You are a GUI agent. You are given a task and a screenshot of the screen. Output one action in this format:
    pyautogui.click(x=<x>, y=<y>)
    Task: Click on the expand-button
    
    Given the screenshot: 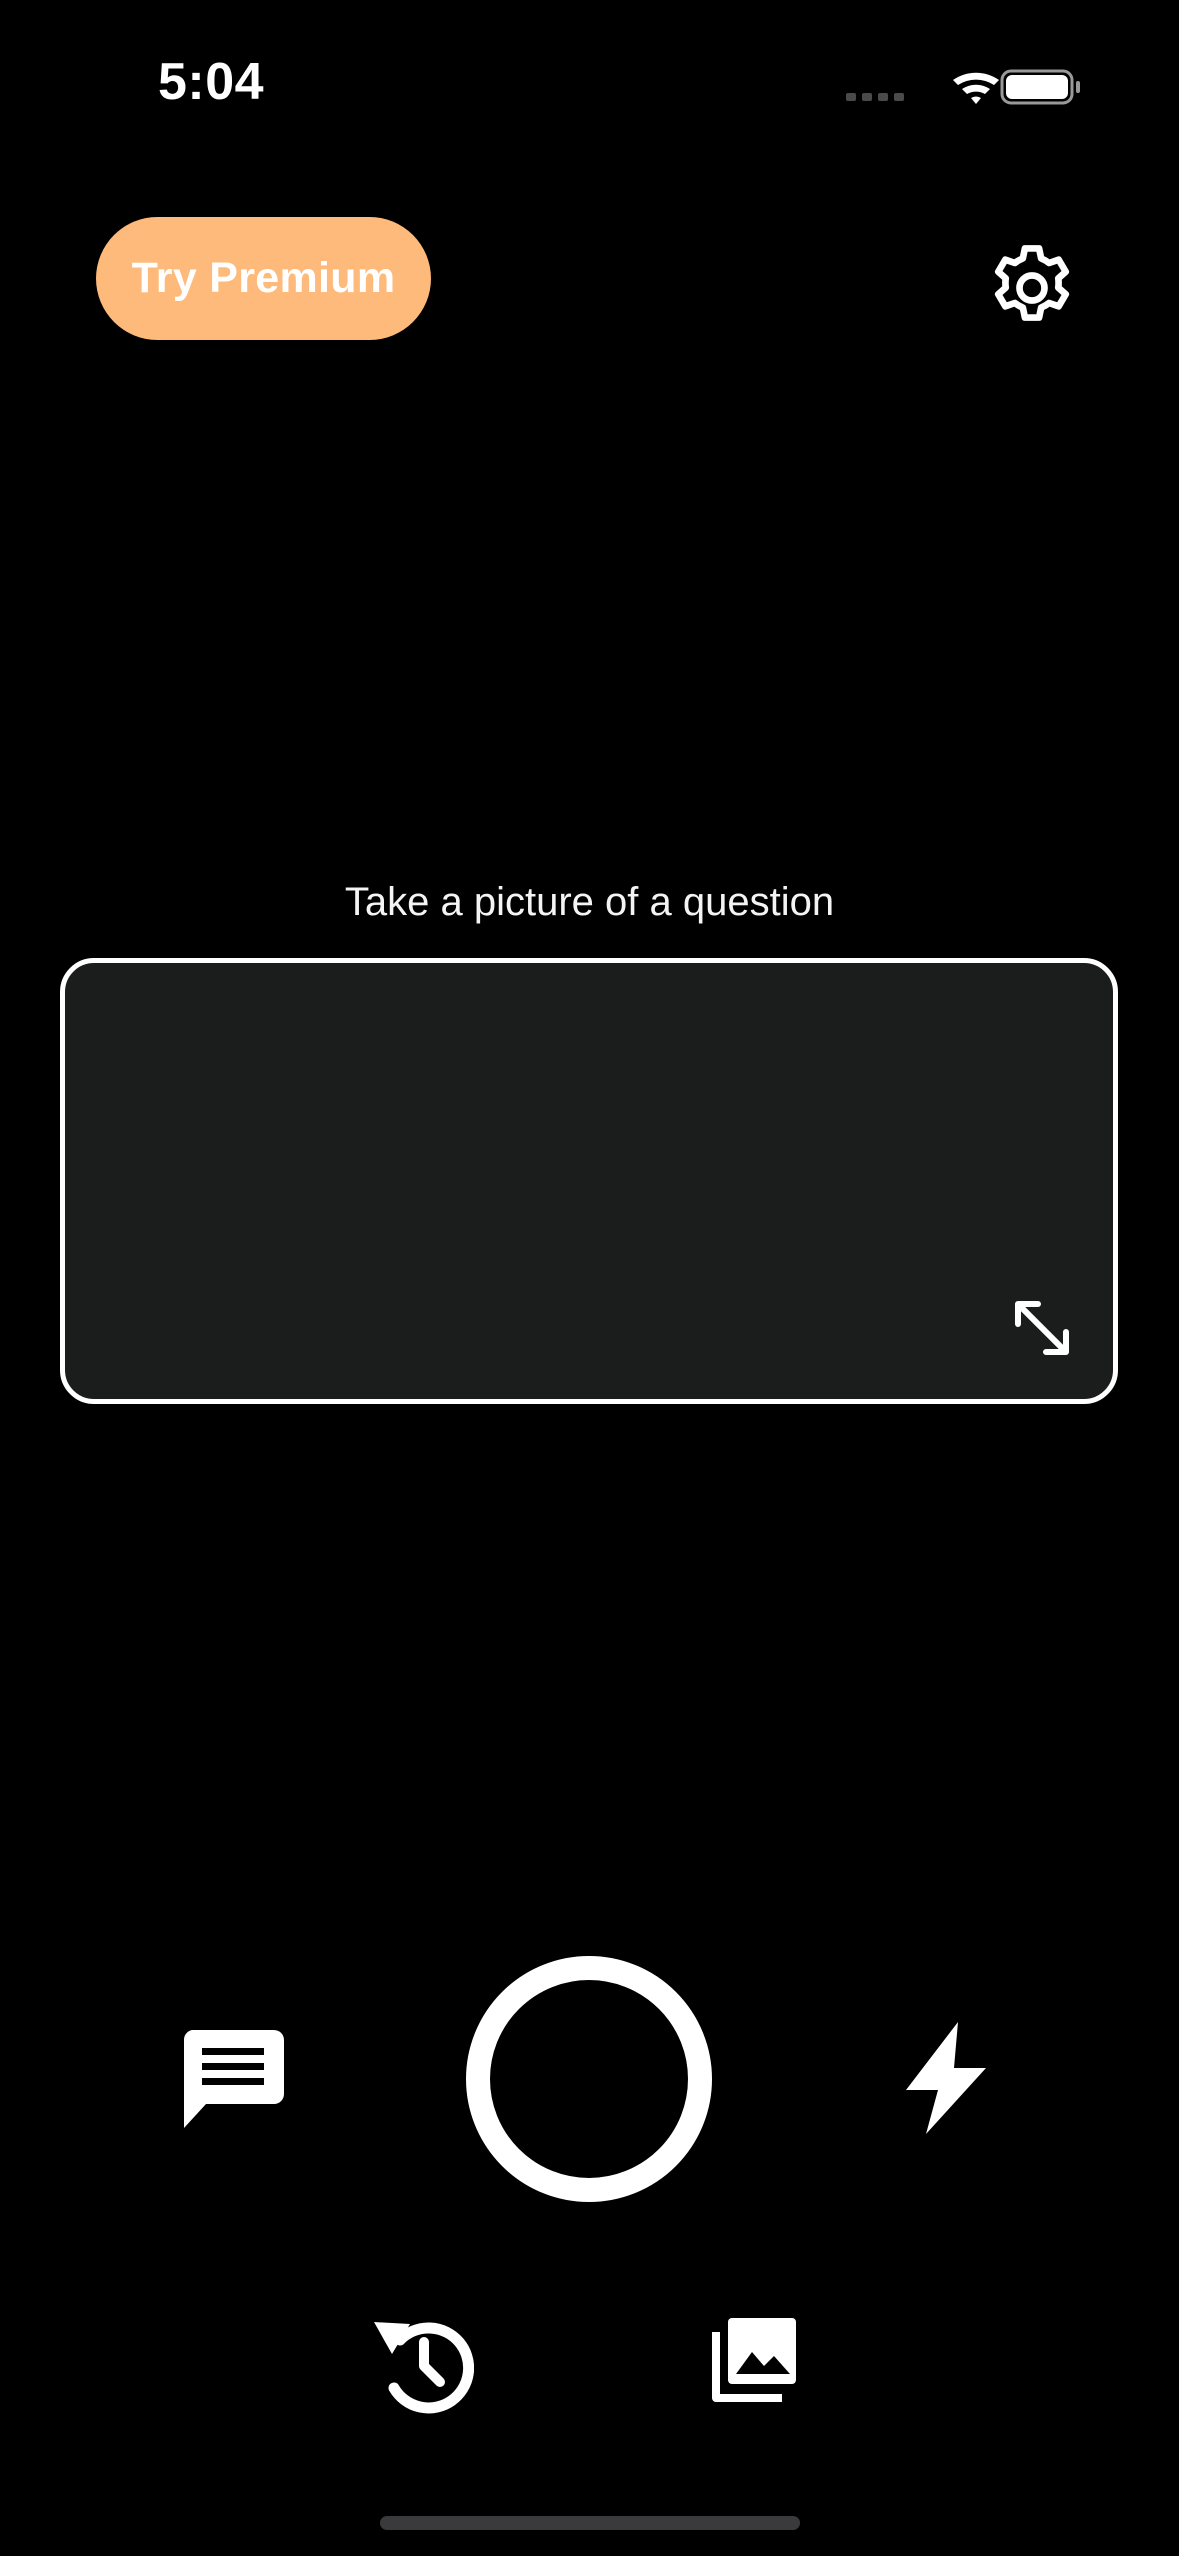 What is the action you would take?
    pyautogui.click(x=1042, y=1328)
    